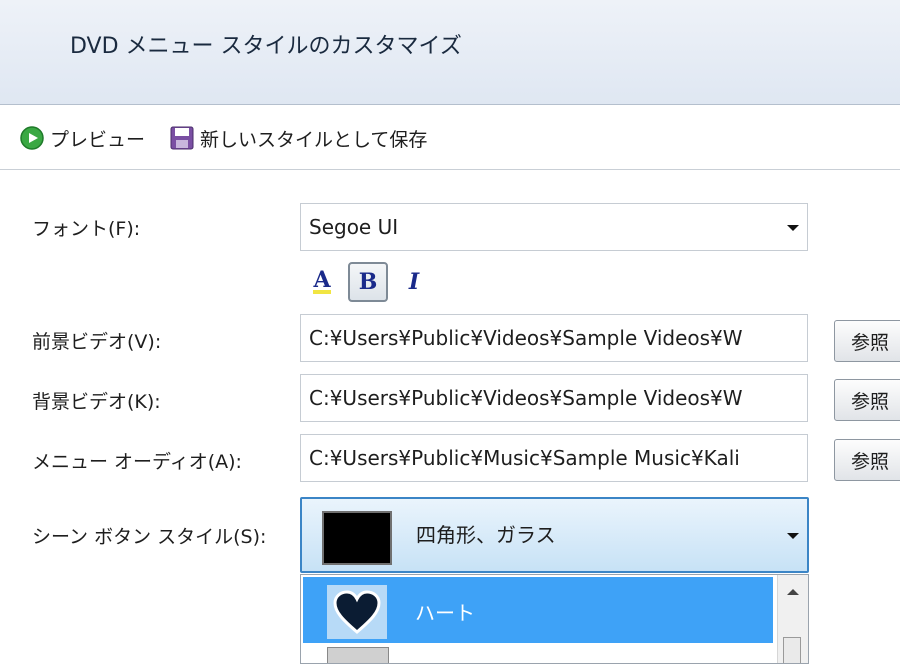 Image resolution: width=900 pixels, height=664 pixels. I want to click on audio-browse-button: 参照, so click(867, 460).